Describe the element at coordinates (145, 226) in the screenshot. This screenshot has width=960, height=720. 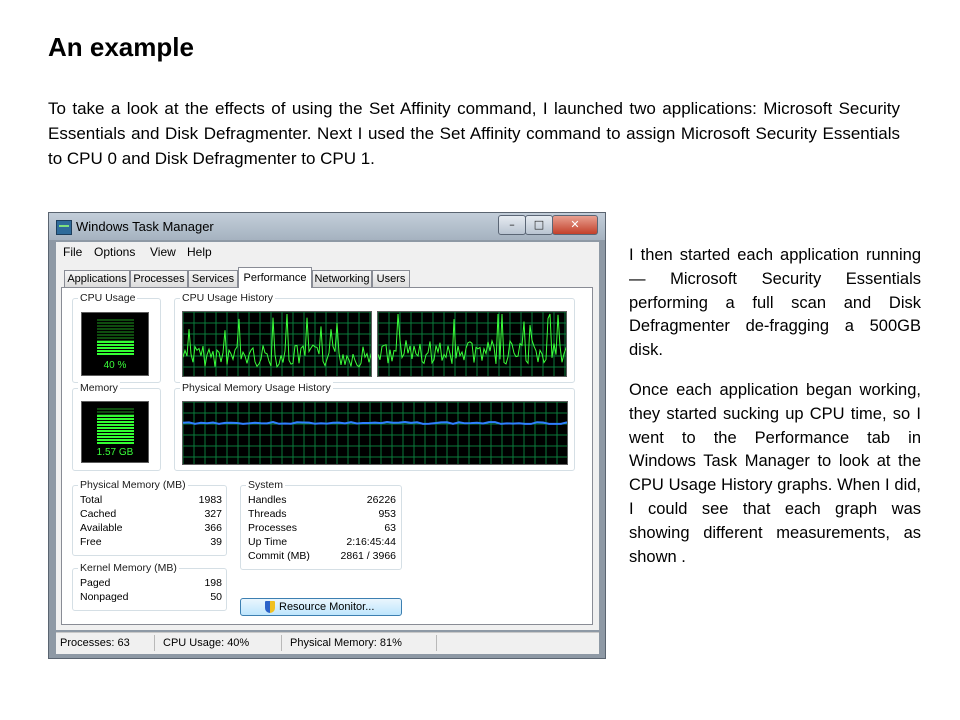
I see `window-title: Windows Task Manager` at that location.